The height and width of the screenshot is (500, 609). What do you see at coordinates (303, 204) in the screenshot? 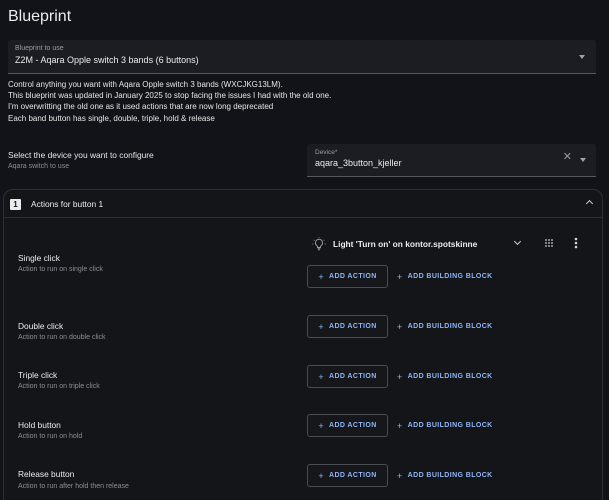
I see `section-header: 1 Actions for button 1` at bounding box center [303, 204].